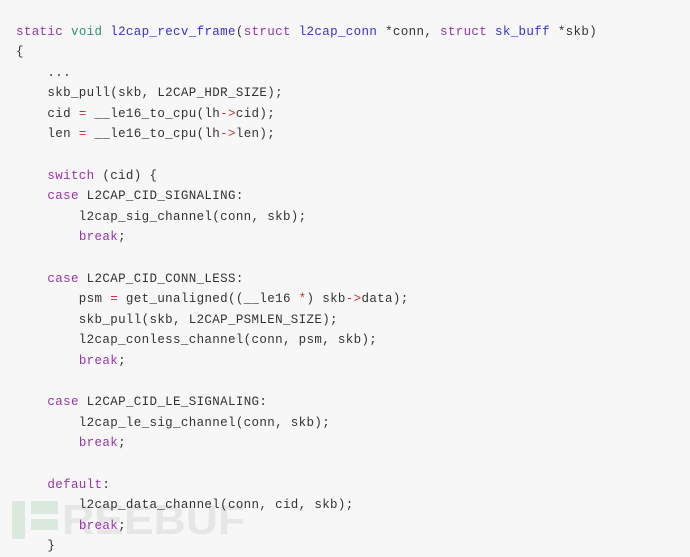  I want to click on code-token-type: void, so click(86, 31).